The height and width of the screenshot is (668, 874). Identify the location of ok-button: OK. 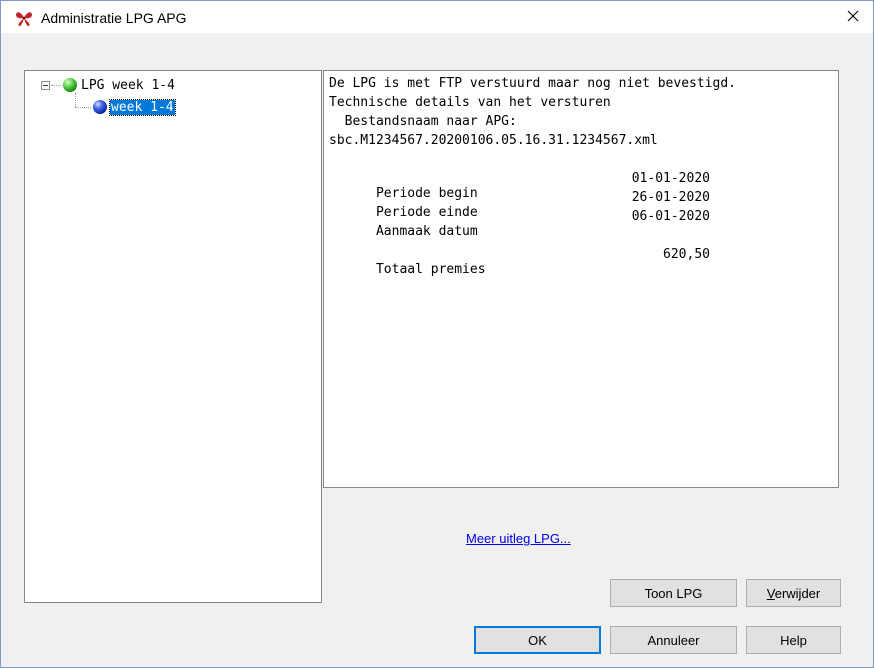
(537, 640).